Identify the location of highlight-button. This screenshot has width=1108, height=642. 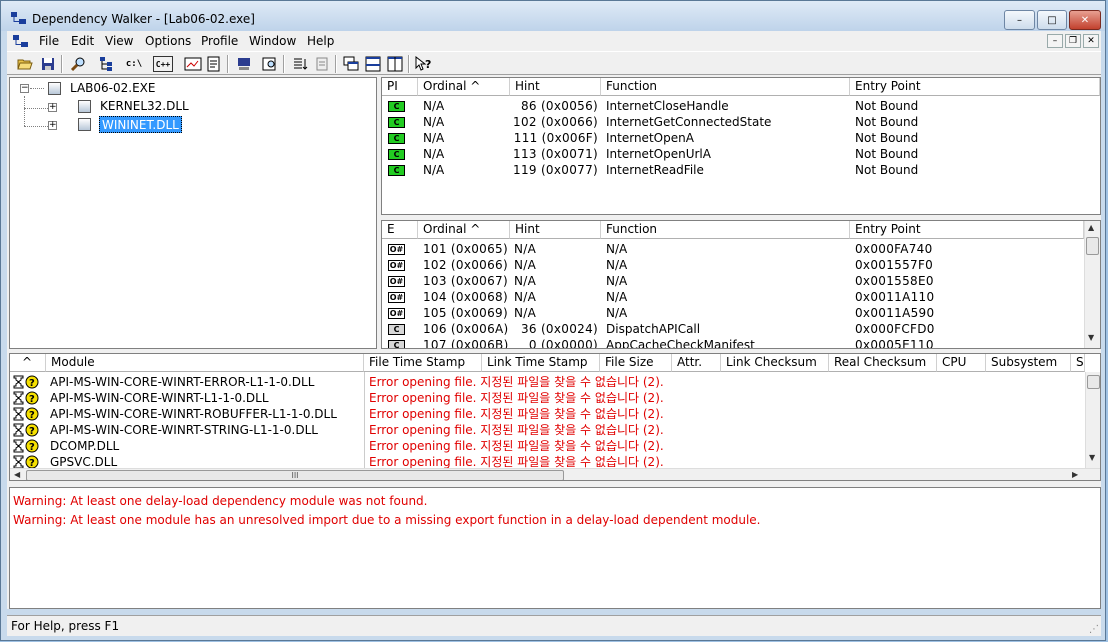
(244, 64).